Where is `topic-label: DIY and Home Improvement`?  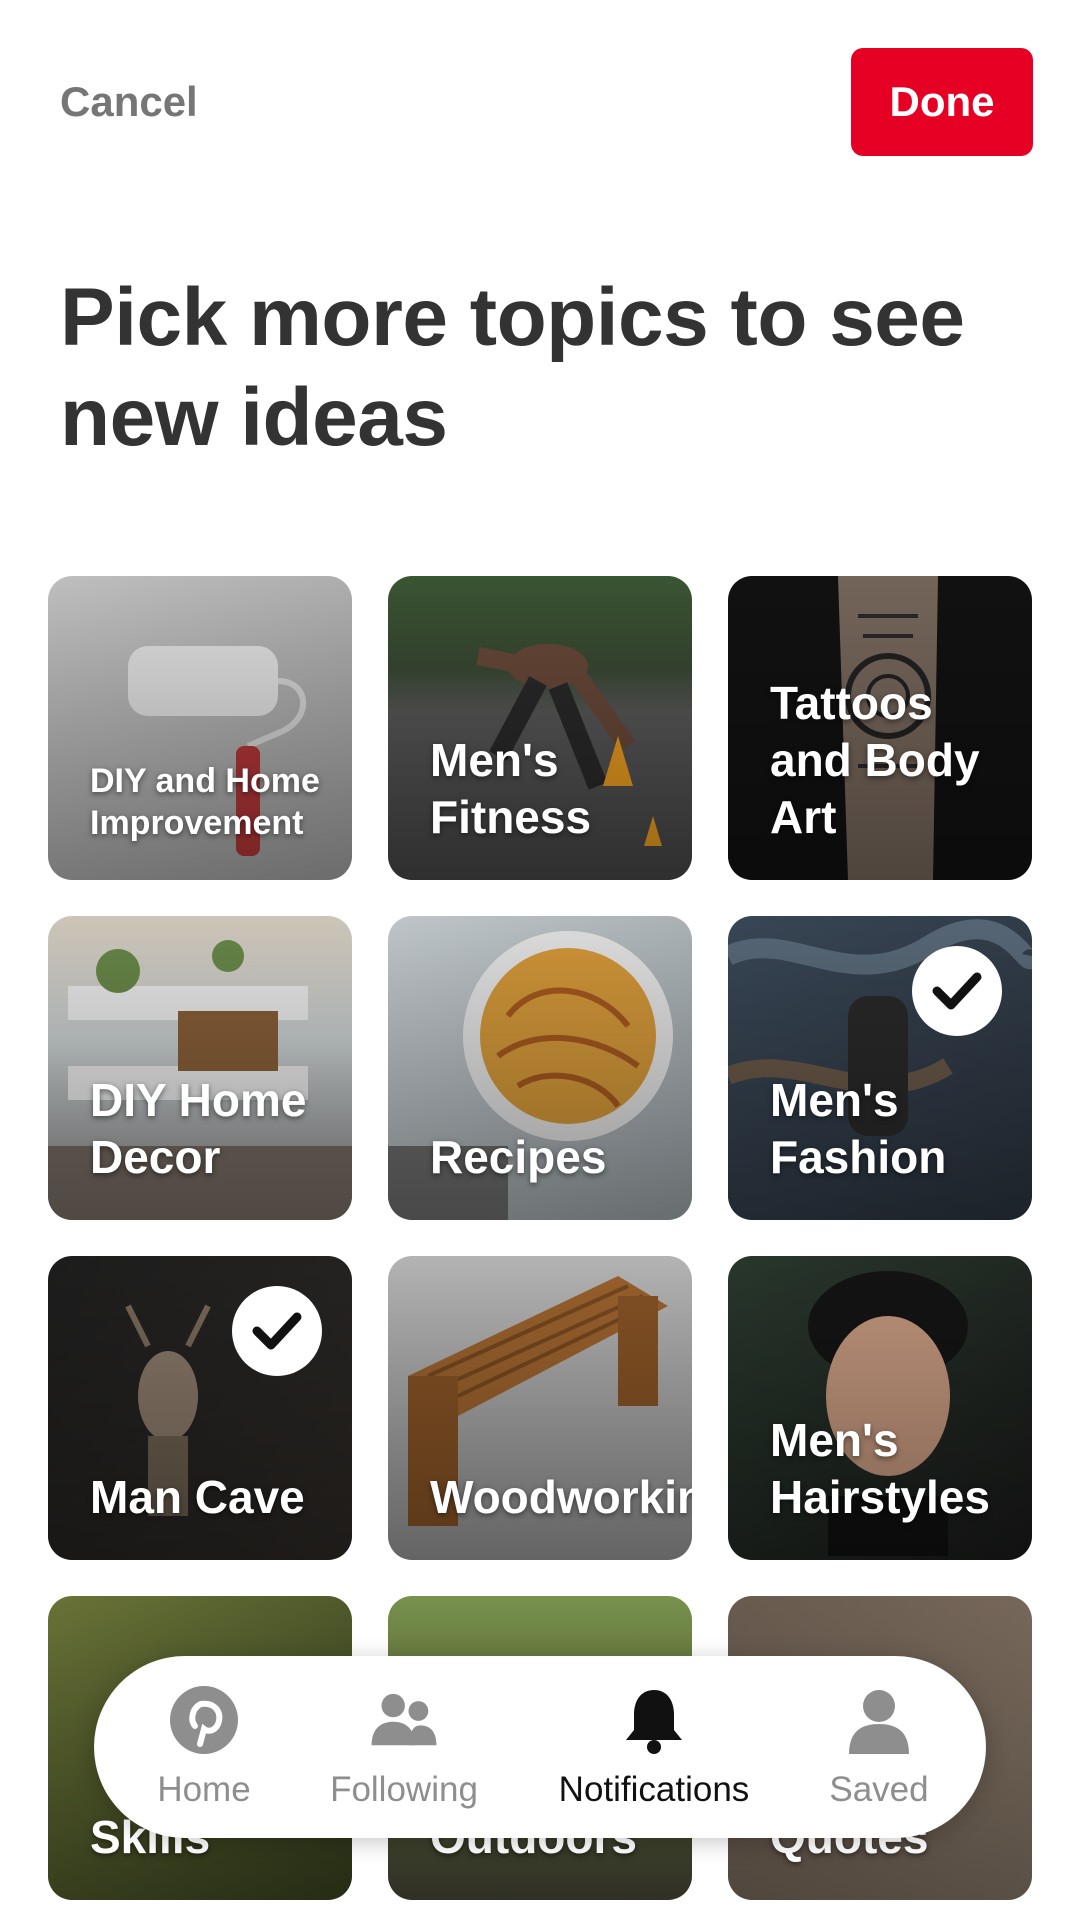
topic-label: DIY and Home Improvement is located at coordinates (205, 802).